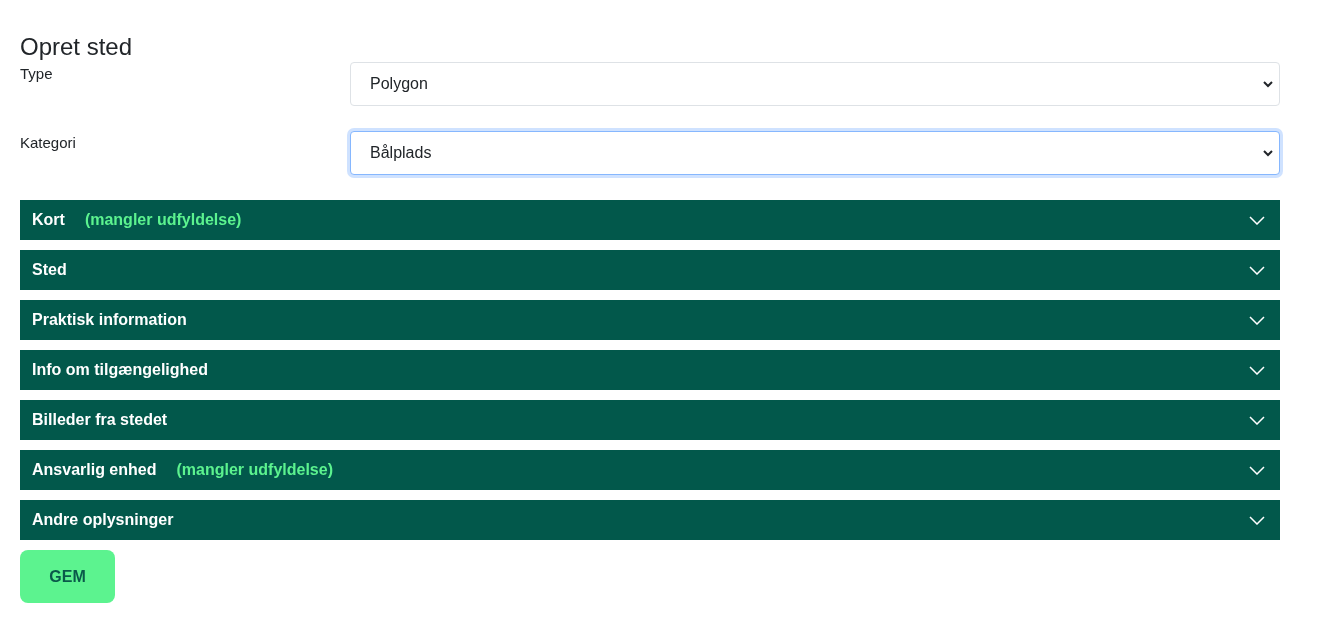 This screenshot has width=1336, height=641. I want to click on section-title: Kort, so click(48, 220).